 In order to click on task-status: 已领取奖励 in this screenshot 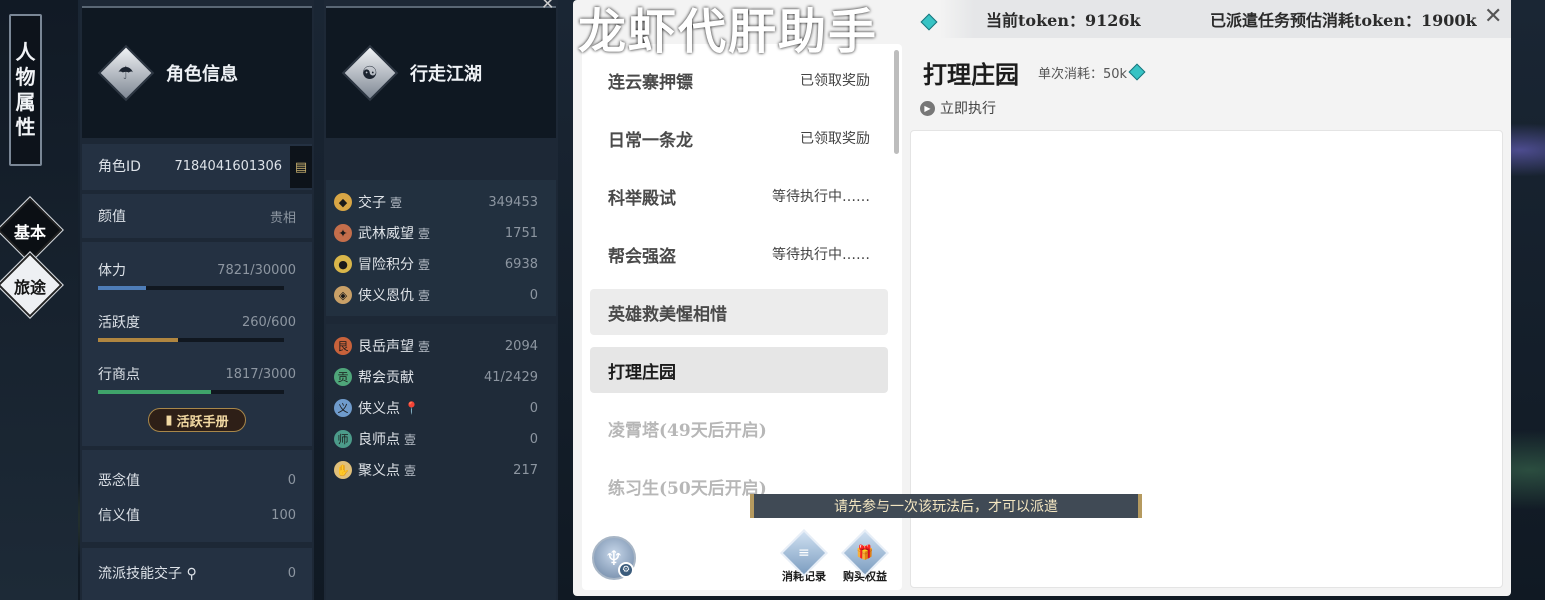, I will do `click(835, 139)`.